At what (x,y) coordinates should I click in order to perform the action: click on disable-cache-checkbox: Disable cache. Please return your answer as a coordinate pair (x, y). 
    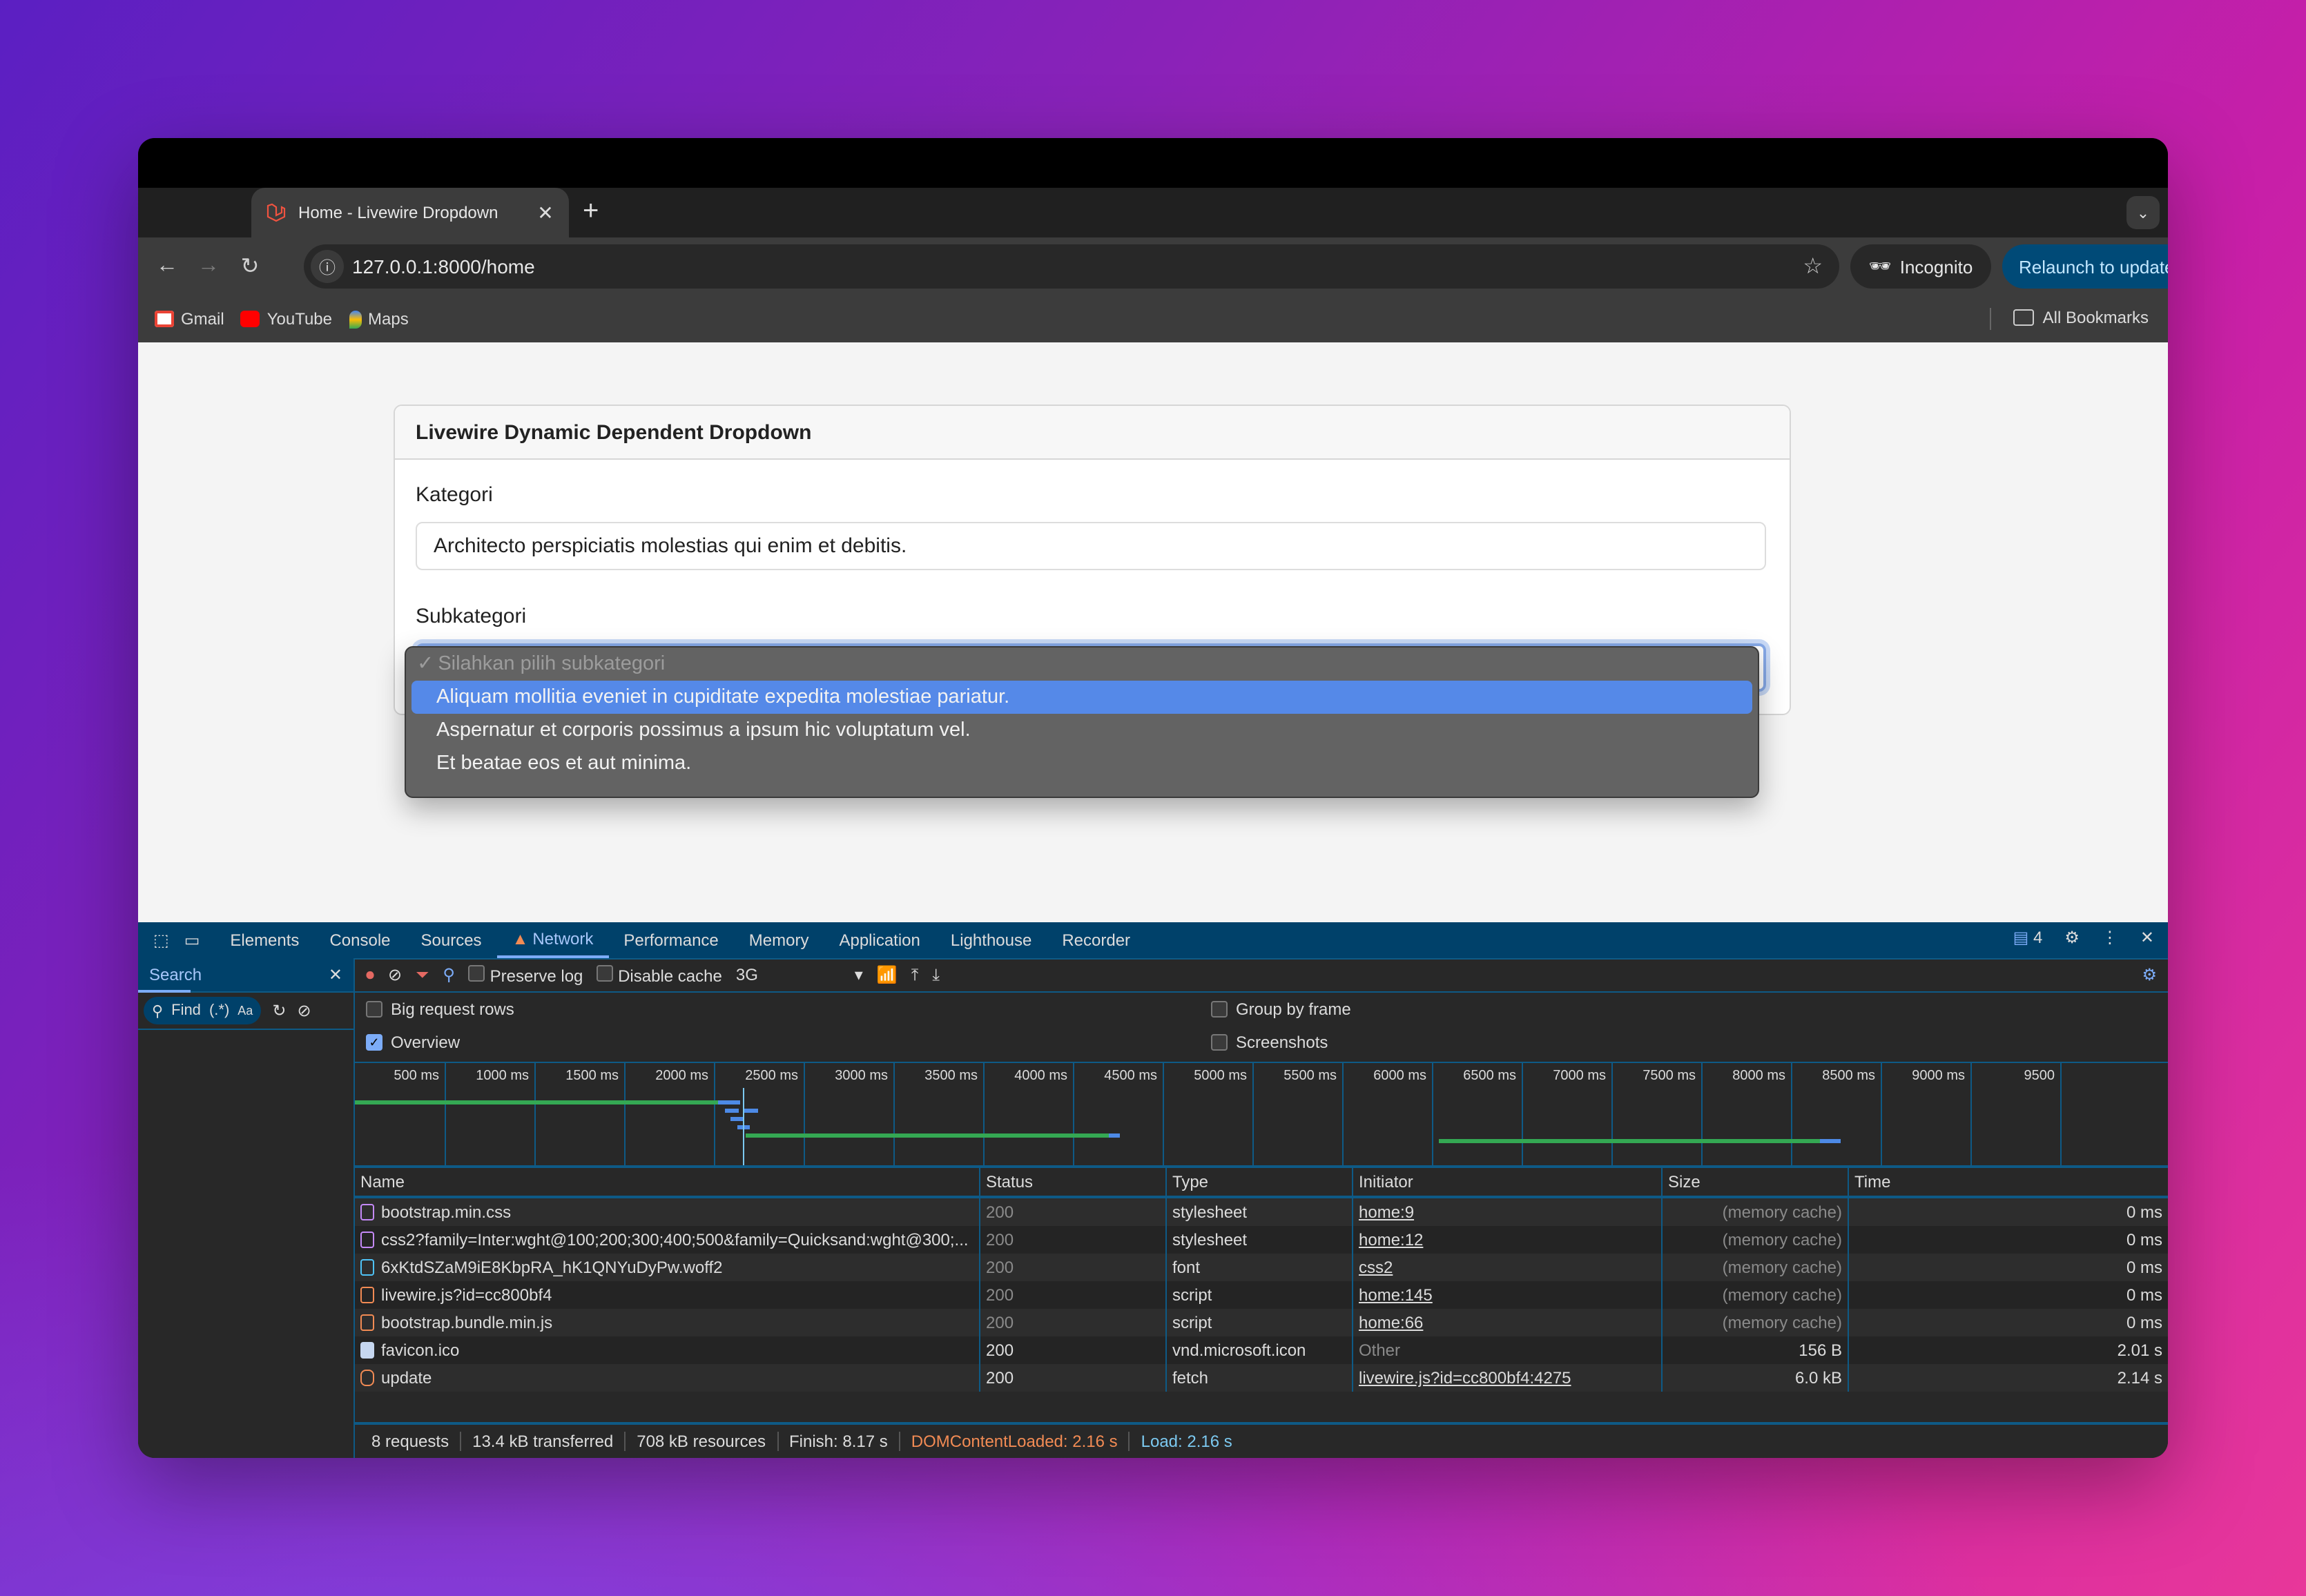
    Looking at the image, I should click on (659, 975).